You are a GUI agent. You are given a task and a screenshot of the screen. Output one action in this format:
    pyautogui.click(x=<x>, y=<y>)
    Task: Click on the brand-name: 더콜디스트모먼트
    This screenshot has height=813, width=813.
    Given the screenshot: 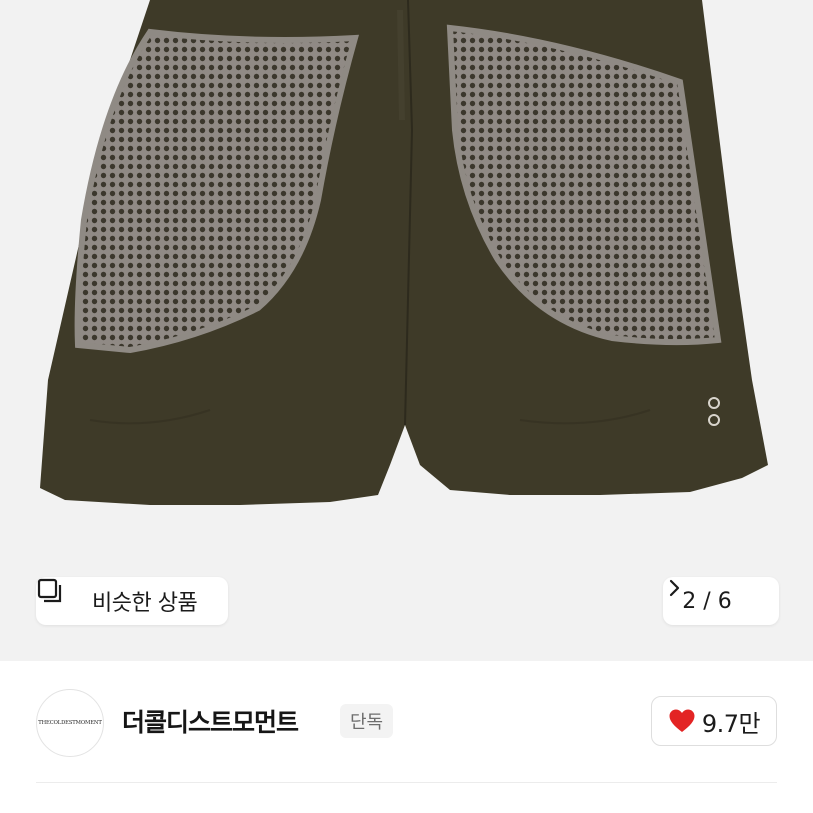 What is the action you would take?
    pyautogui.click(x=210, y=721)
    